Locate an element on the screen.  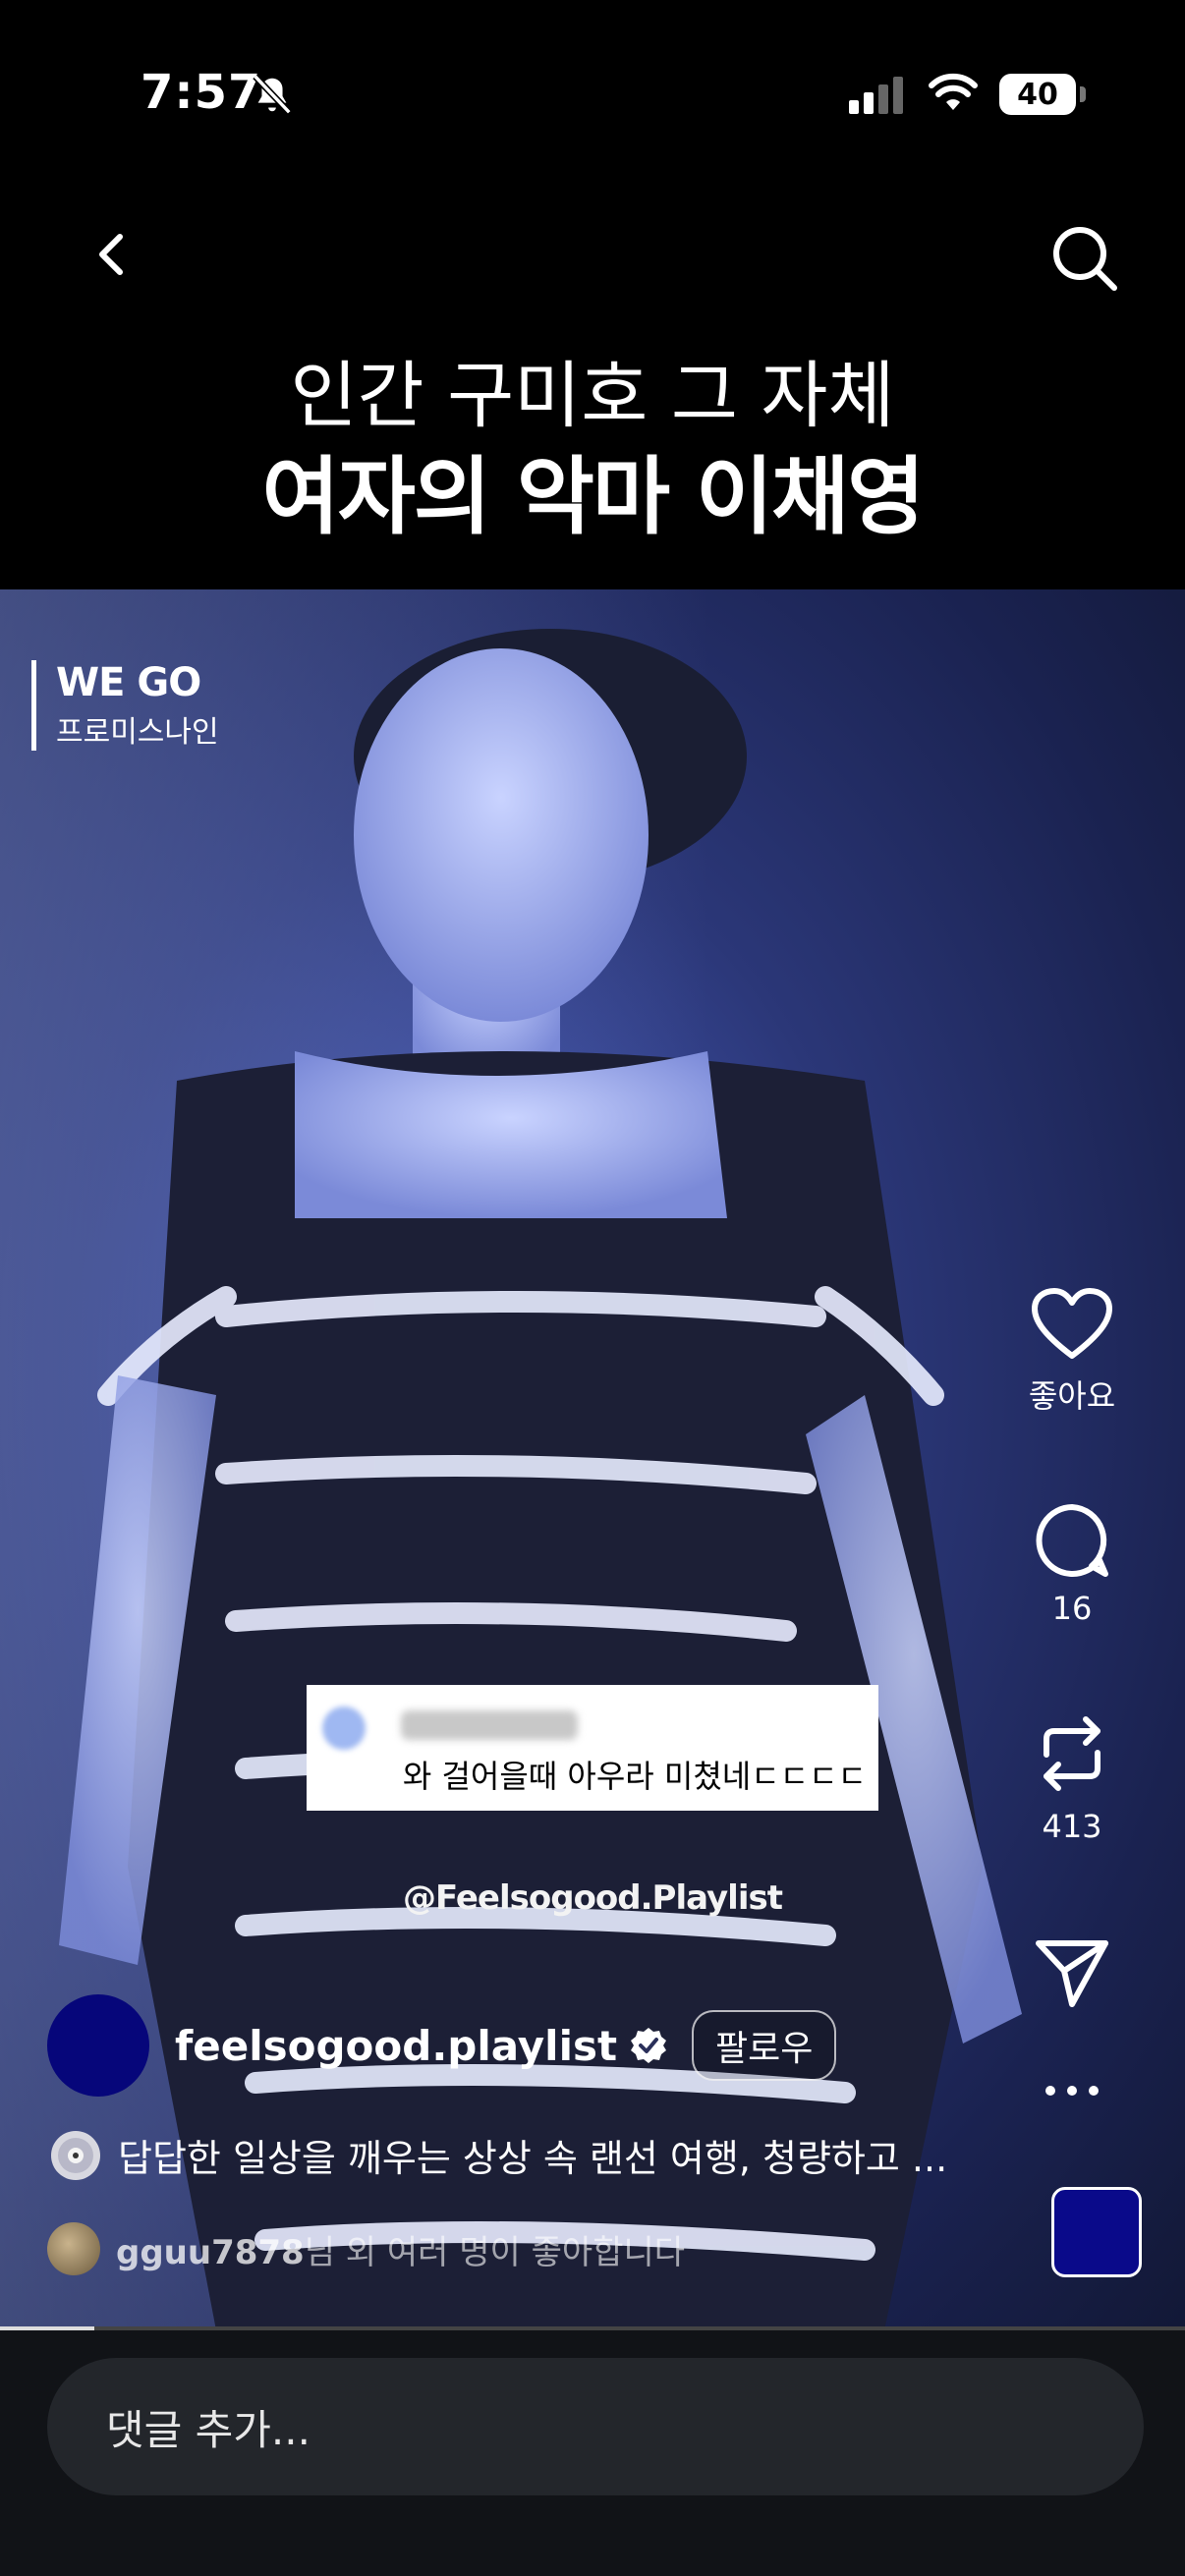
like-label: 좋아요 is located at coordinates (1072, 1396).